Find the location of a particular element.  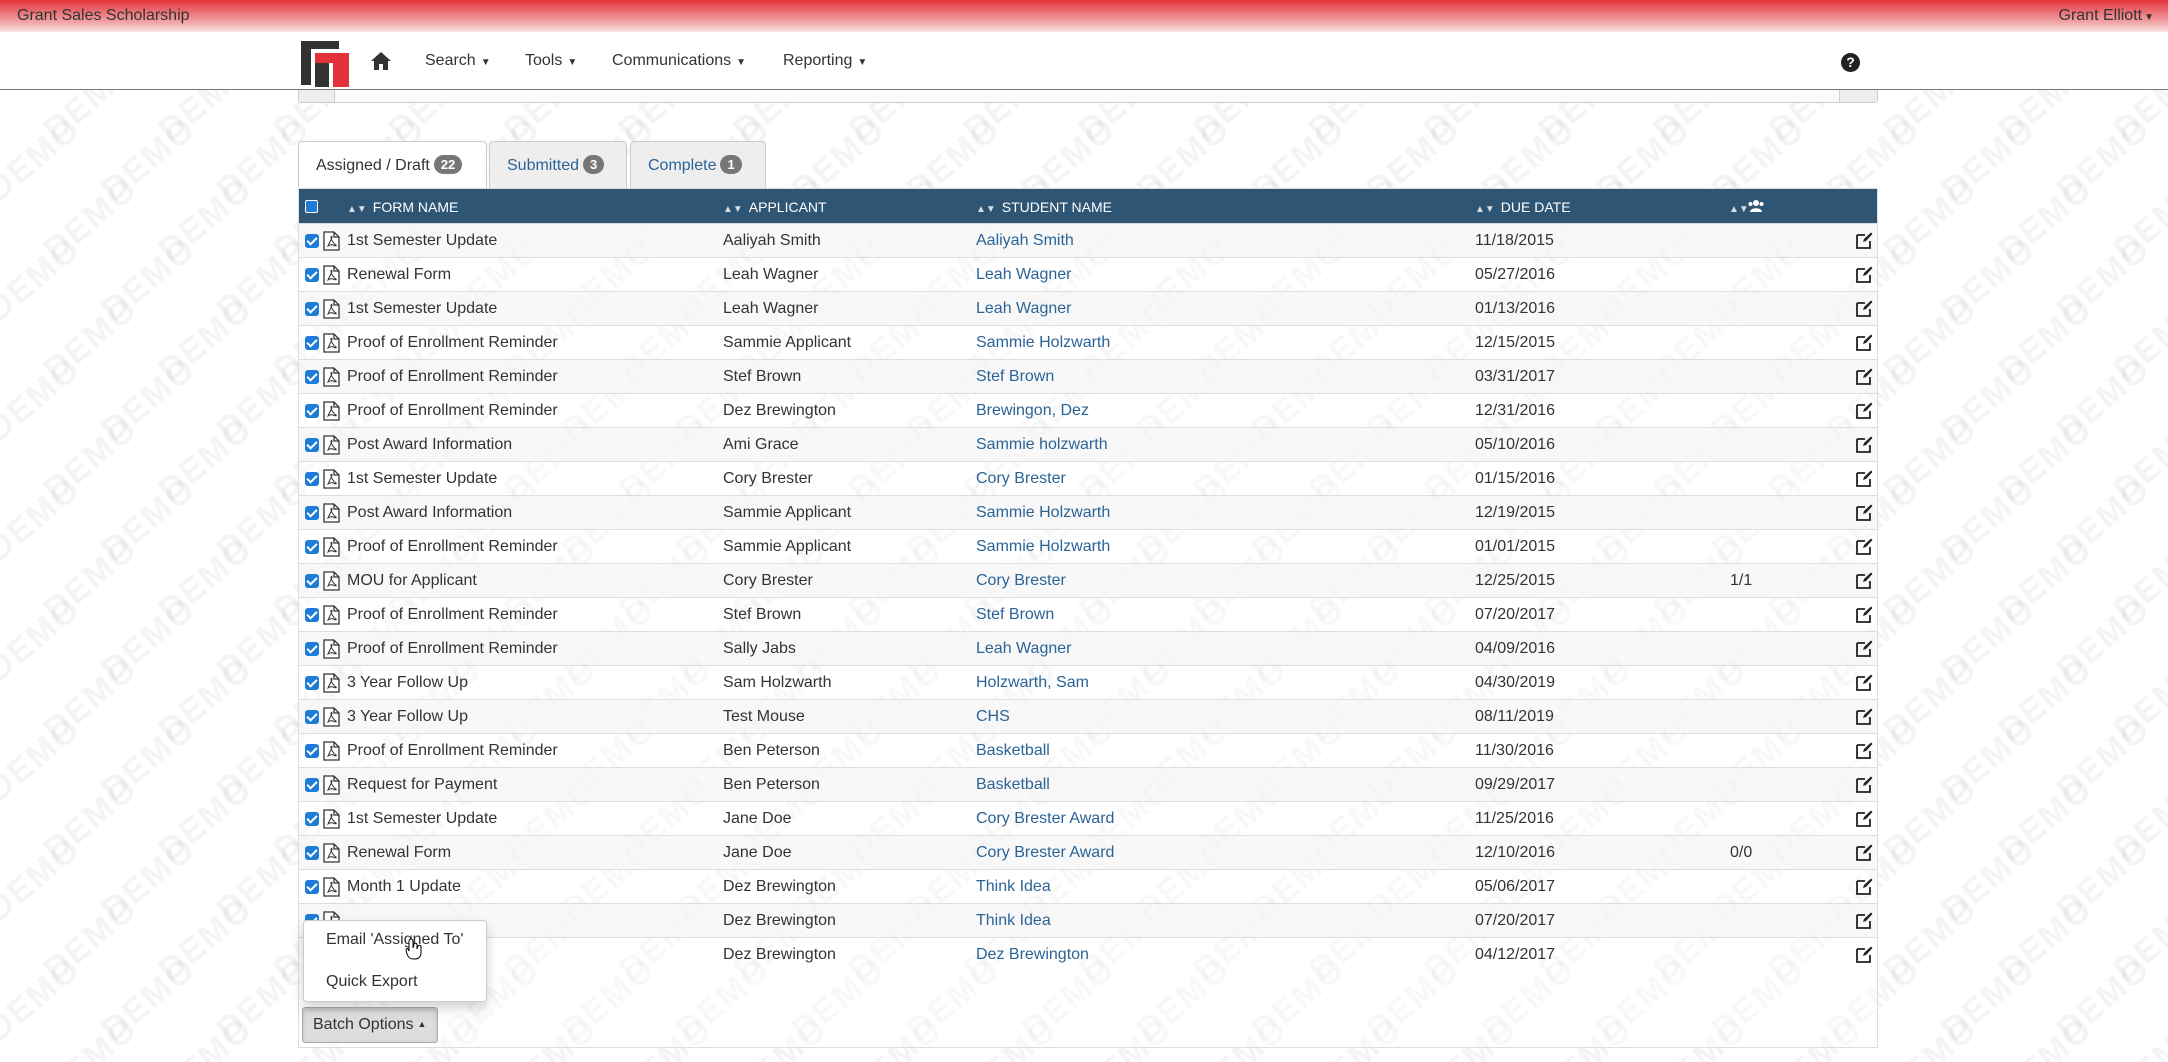

nav-reporting: Reporting ▼ is located at coordinates (825, 61).